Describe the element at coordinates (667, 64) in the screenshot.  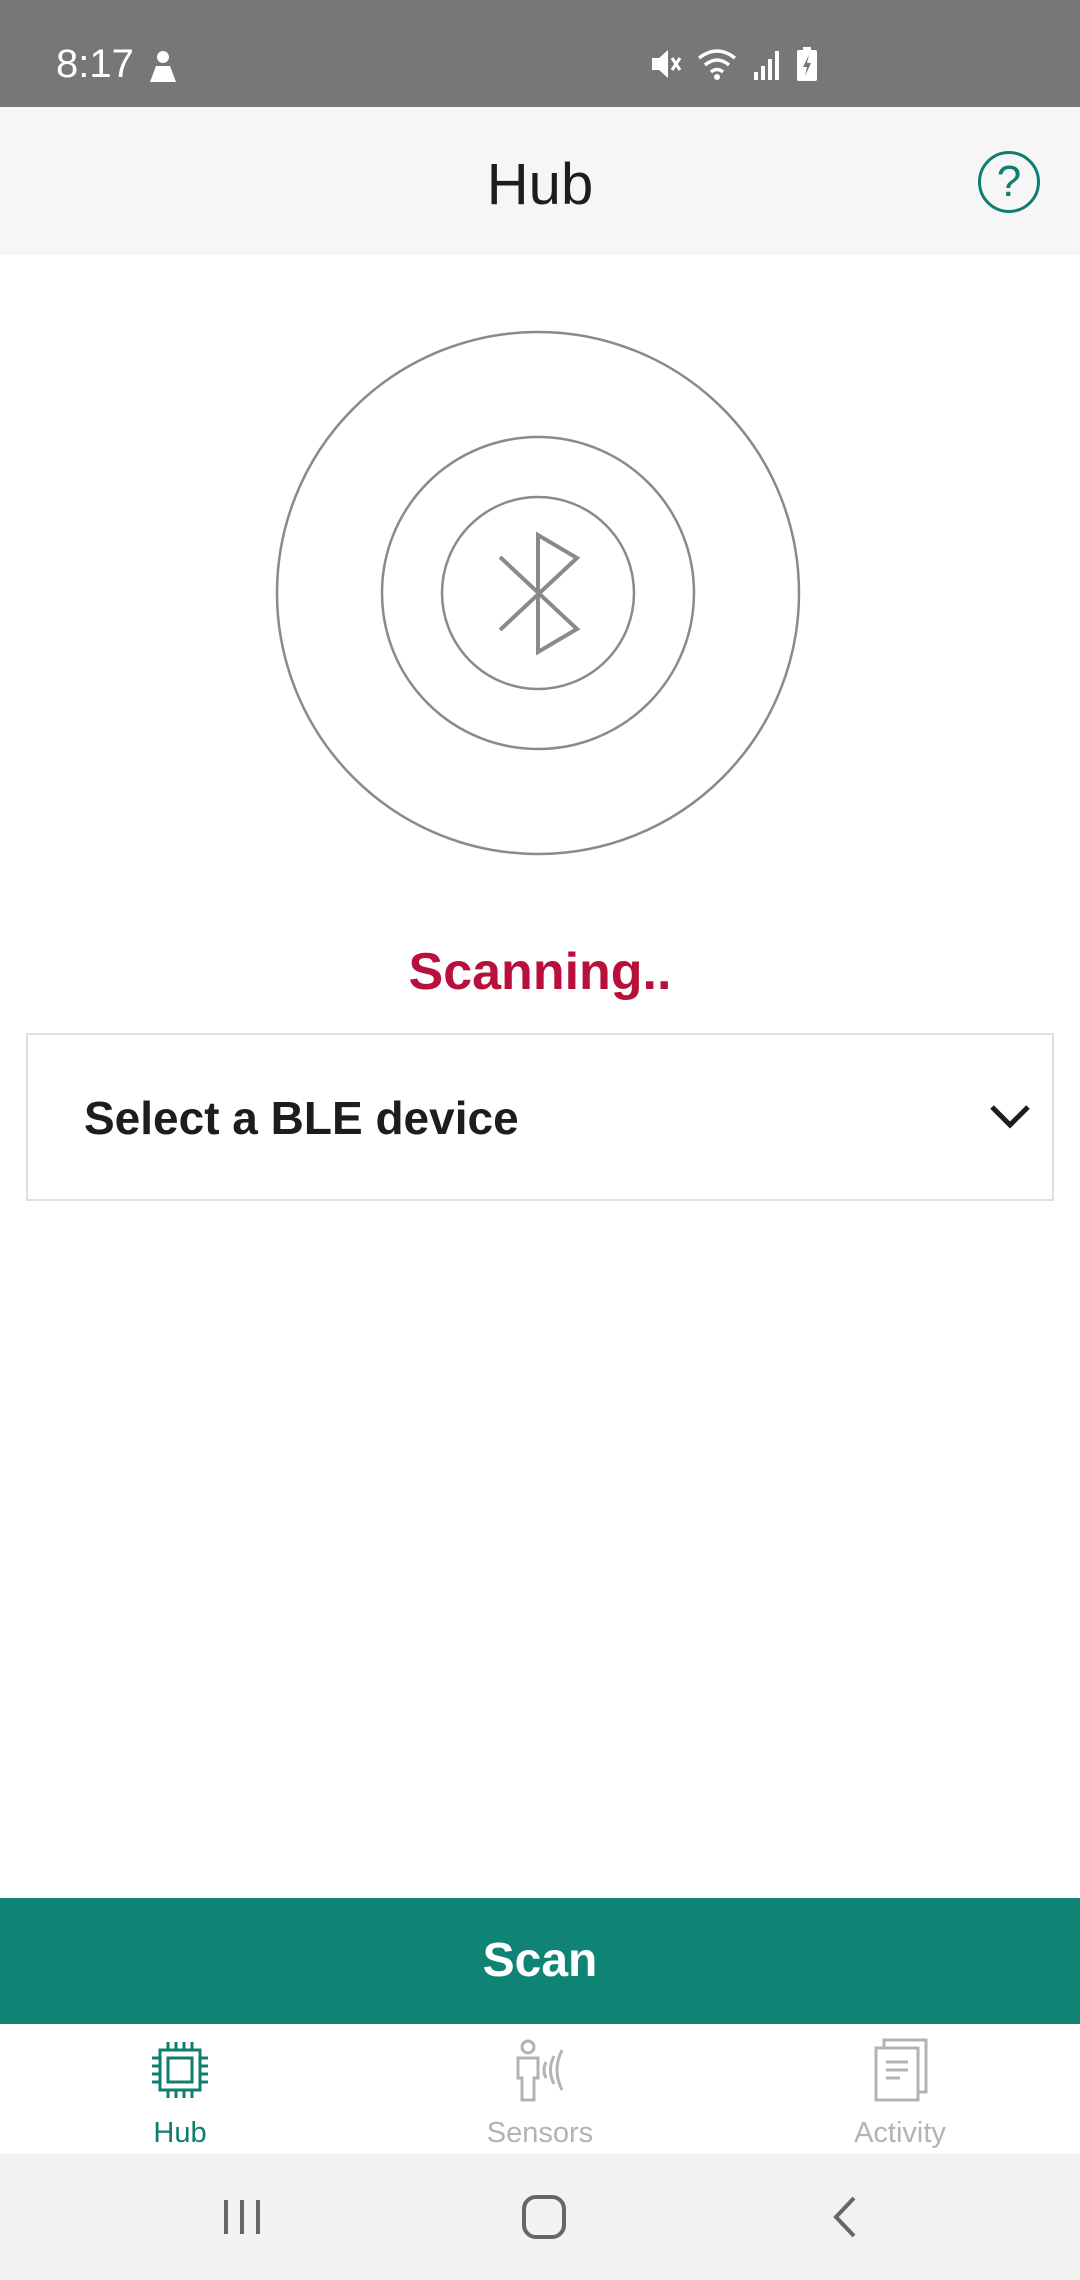
I see `mute-icon` at that location.